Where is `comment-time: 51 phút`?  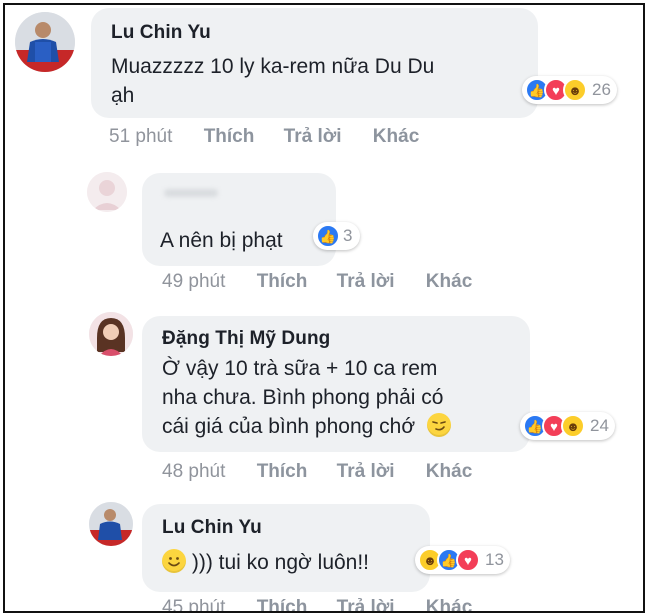 comment-time: 51 phút is located at coordinates (140, 137).